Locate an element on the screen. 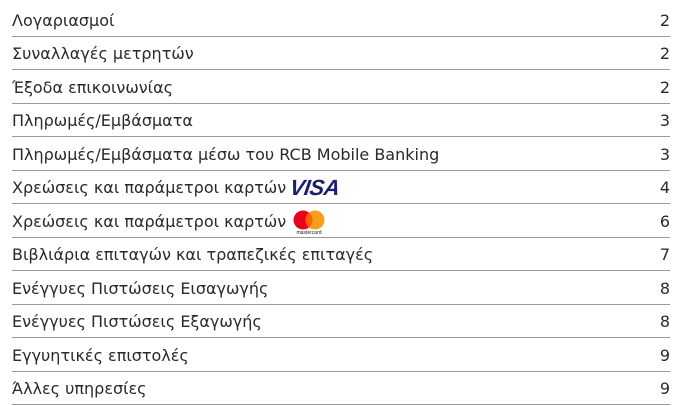 The image size is (680, 406). toc-row-payments-transfers: Πληρωμές/Εμβάσματα 3 is located at coordinates (341, 120).